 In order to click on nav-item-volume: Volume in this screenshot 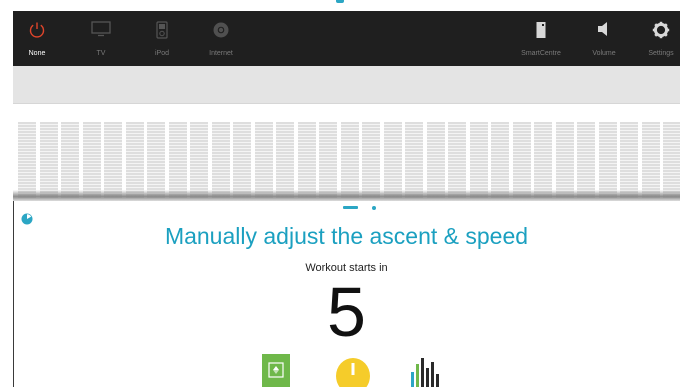, I will do `click(604, 38)`.